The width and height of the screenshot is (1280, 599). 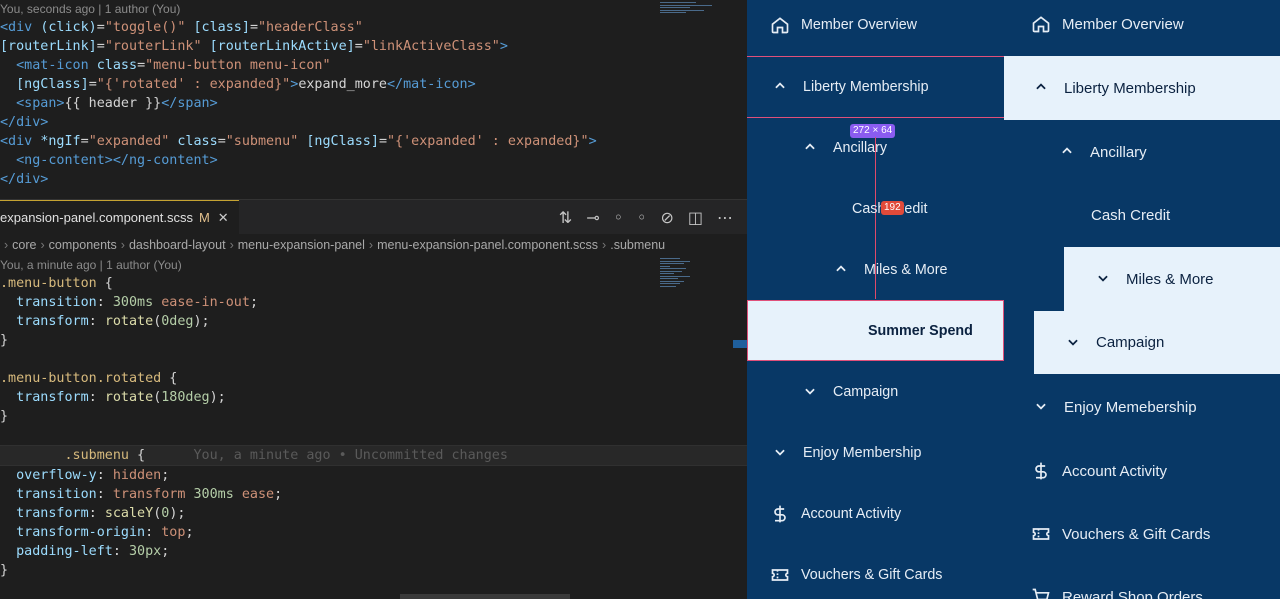 I want to click on tab-scss-file: expansion-panel.component.scss M ✕, so click(x=119, y=217).